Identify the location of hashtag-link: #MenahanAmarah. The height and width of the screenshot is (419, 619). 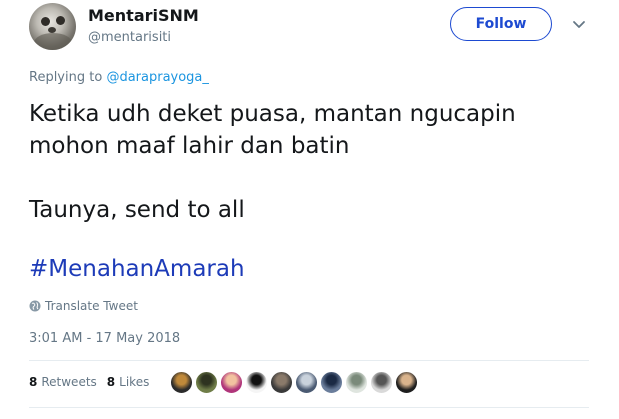
(137, 269).